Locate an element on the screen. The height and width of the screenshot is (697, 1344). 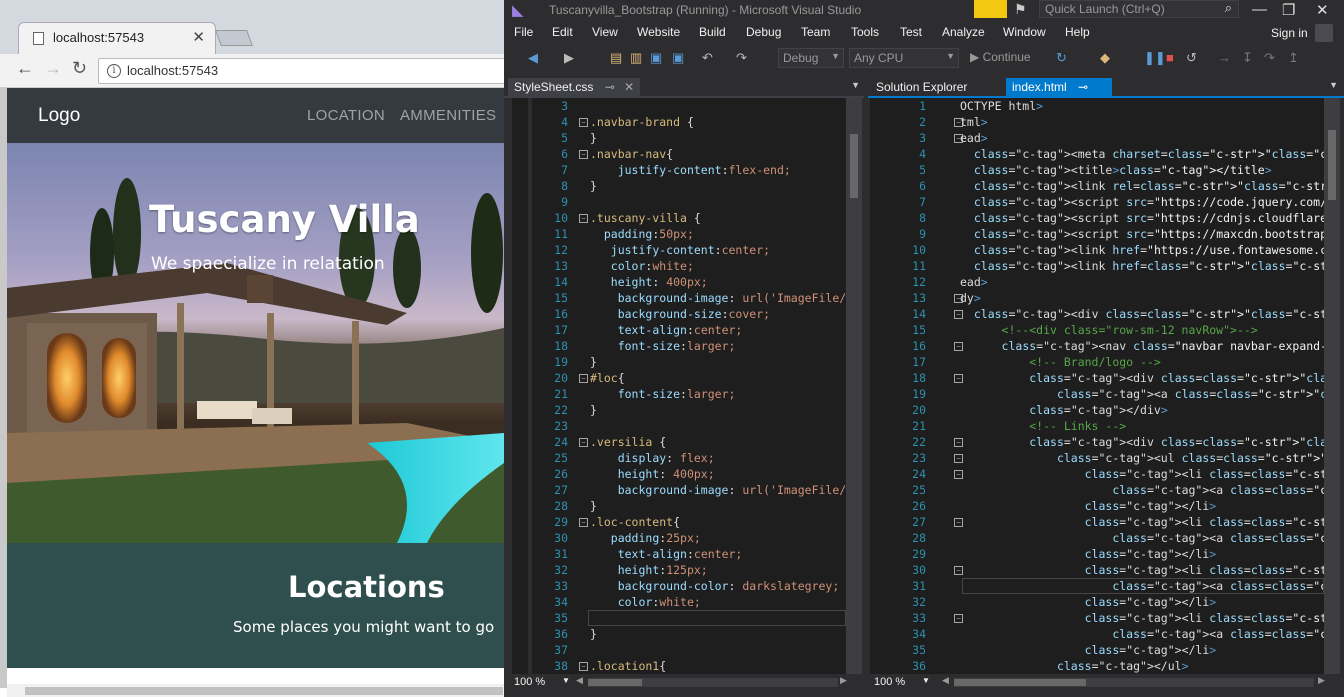
menu-analyze: Analyze is located at coordinates (963, 32).